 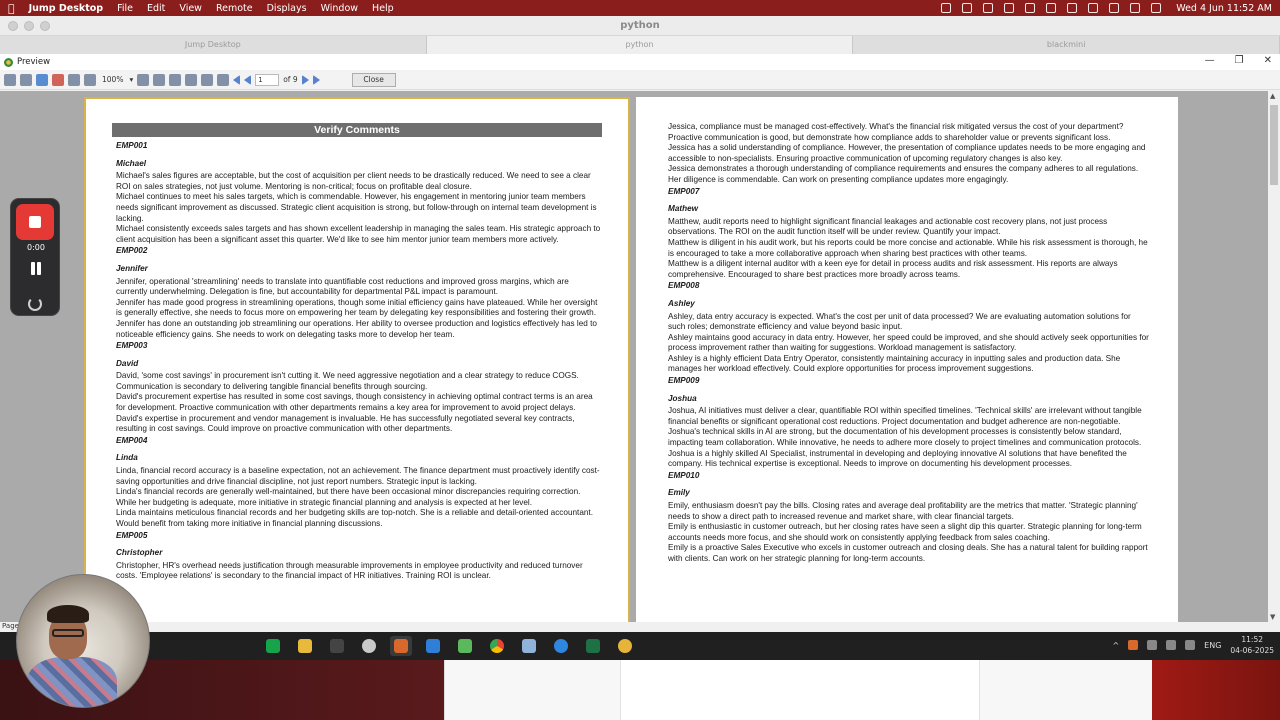 I want to click on webcam-overlay, so click(x=83, y=641).